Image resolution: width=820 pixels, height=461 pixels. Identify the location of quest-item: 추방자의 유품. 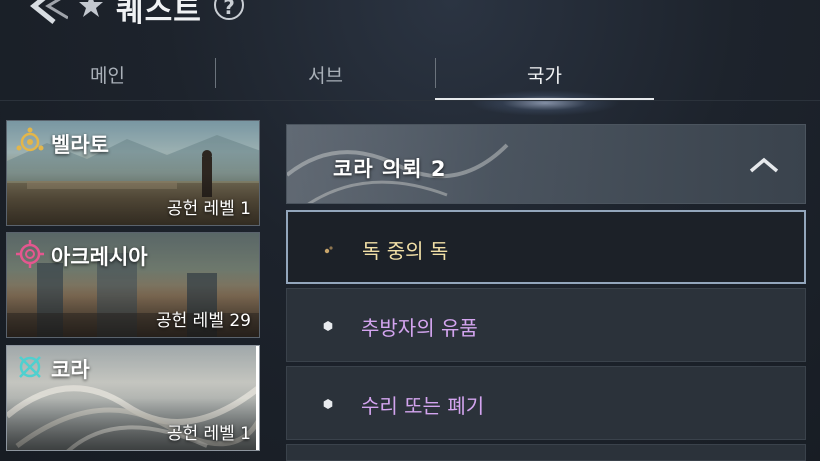
(546, 325).